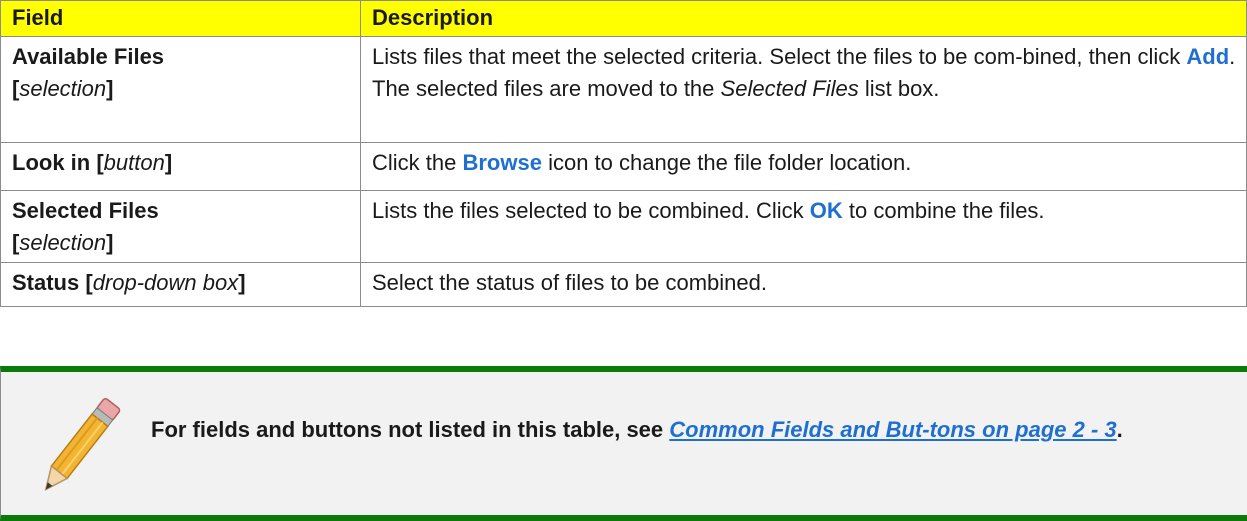  Describe the element at coordinates (52, 282) in the screenshot. I see `field-name: Status [` at that location.